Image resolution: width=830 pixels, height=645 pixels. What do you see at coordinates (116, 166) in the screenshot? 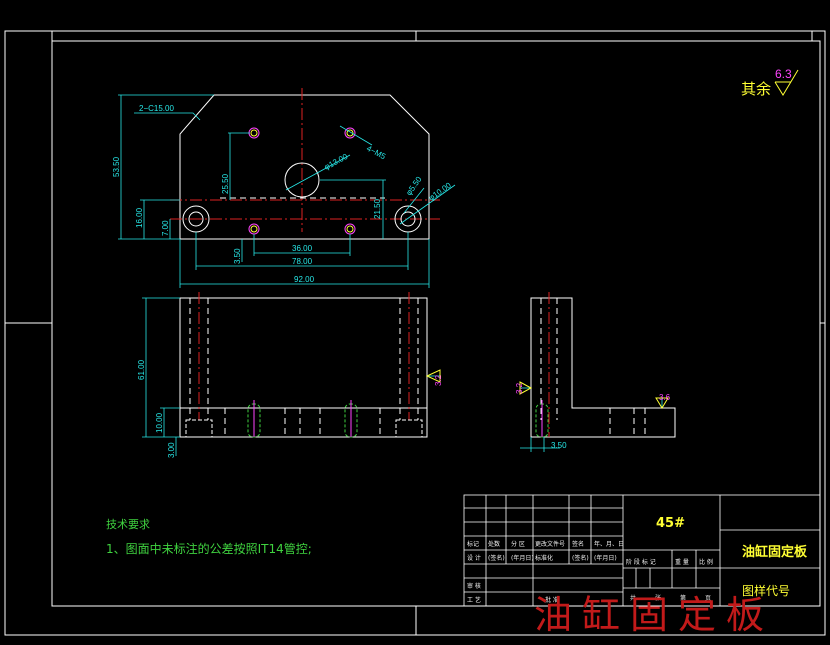
I see `dim-total-height: 53.50` at bounding box center [116, 166].